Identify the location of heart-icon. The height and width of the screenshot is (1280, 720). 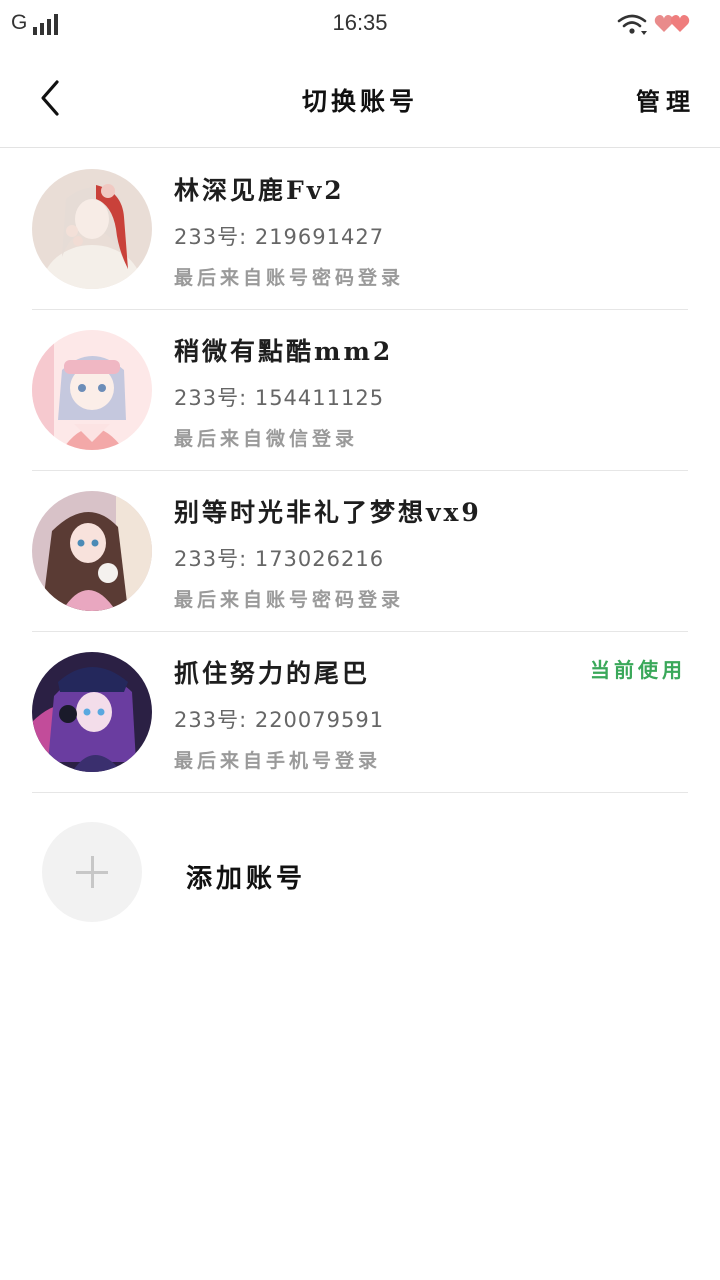
(672, 23).